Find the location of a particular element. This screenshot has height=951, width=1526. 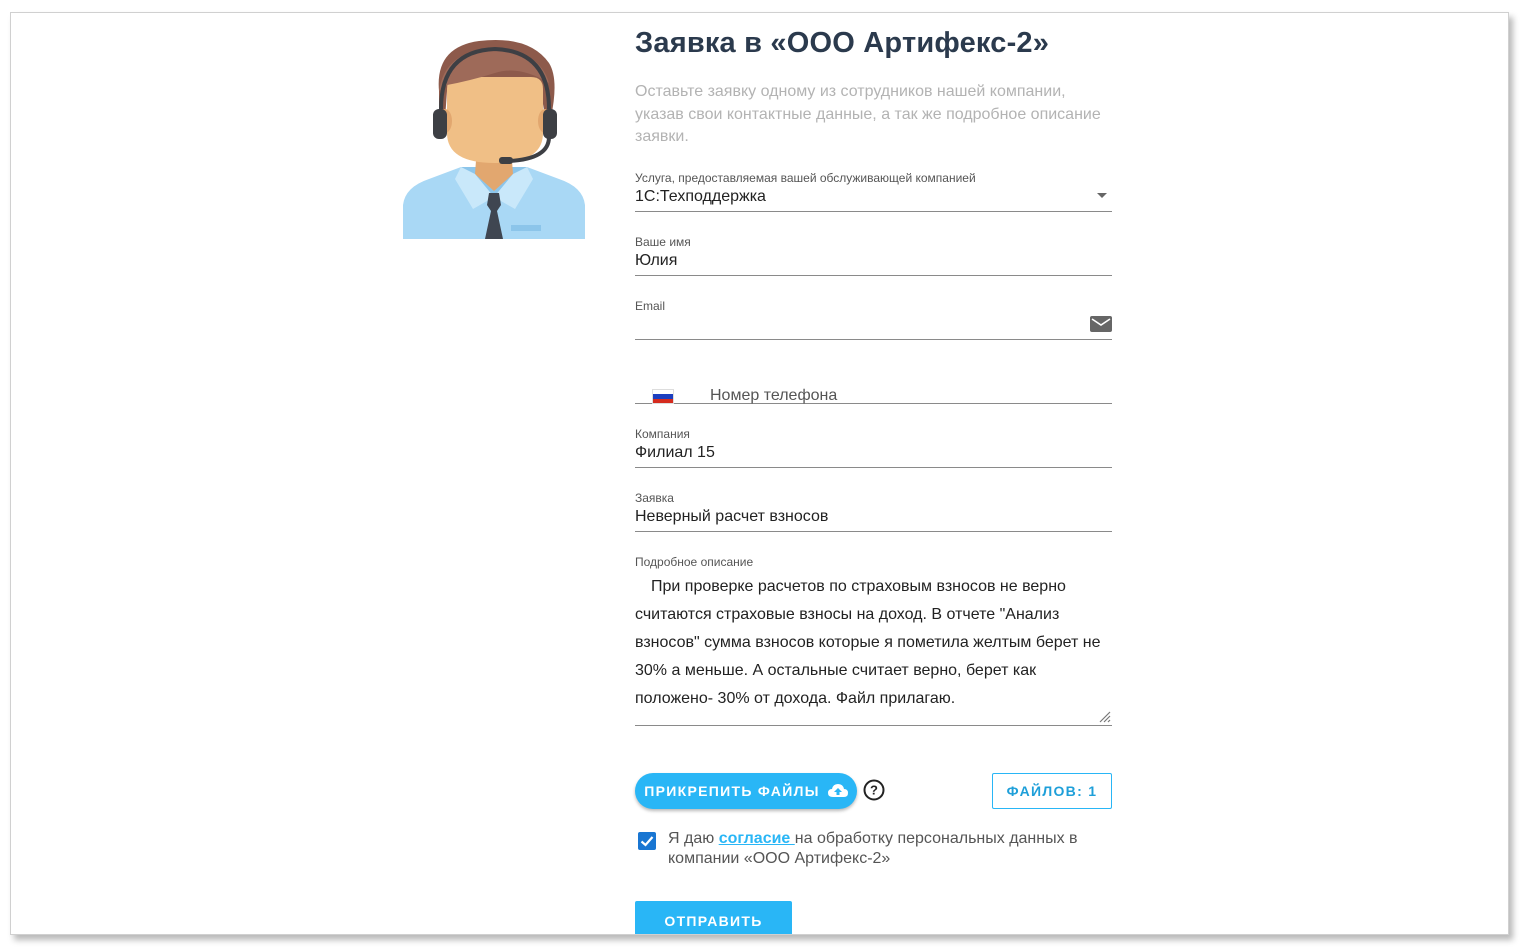

submit-button: ОТПРАВИТЬ is located at coordinates (713, 917).